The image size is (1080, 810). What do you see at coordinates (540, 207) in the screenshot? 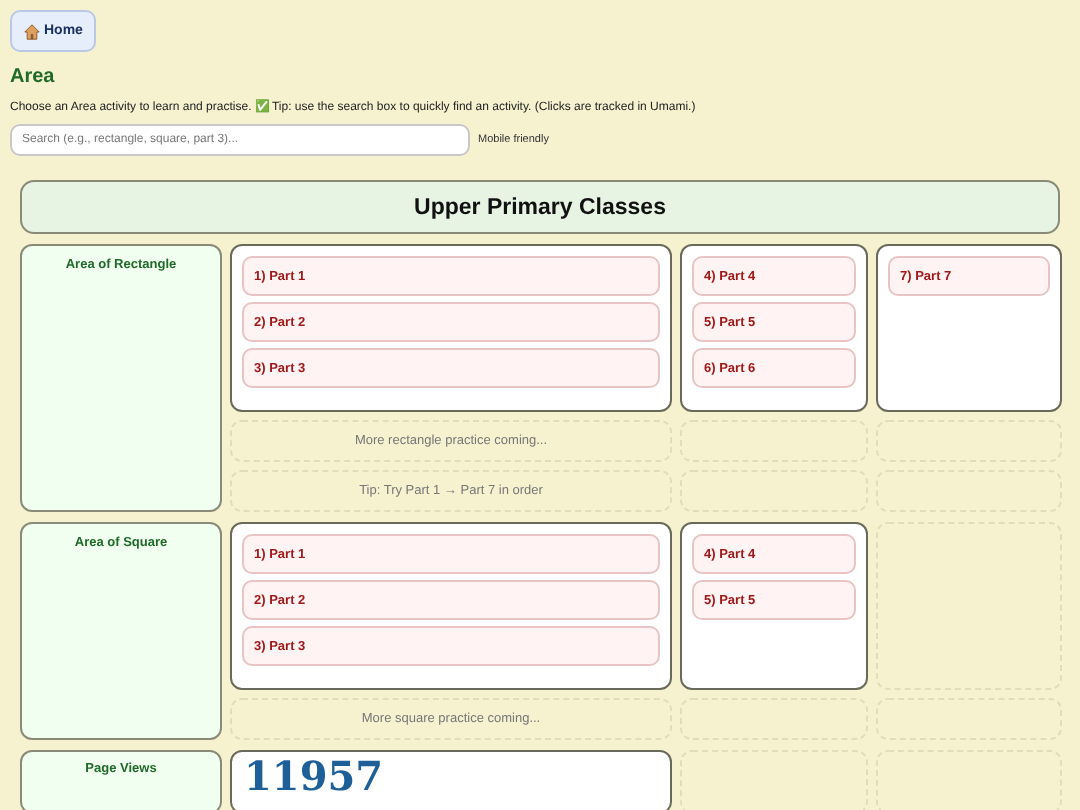
I see `section-title: Upper Primary Classes` at bounding box center [540, 207].